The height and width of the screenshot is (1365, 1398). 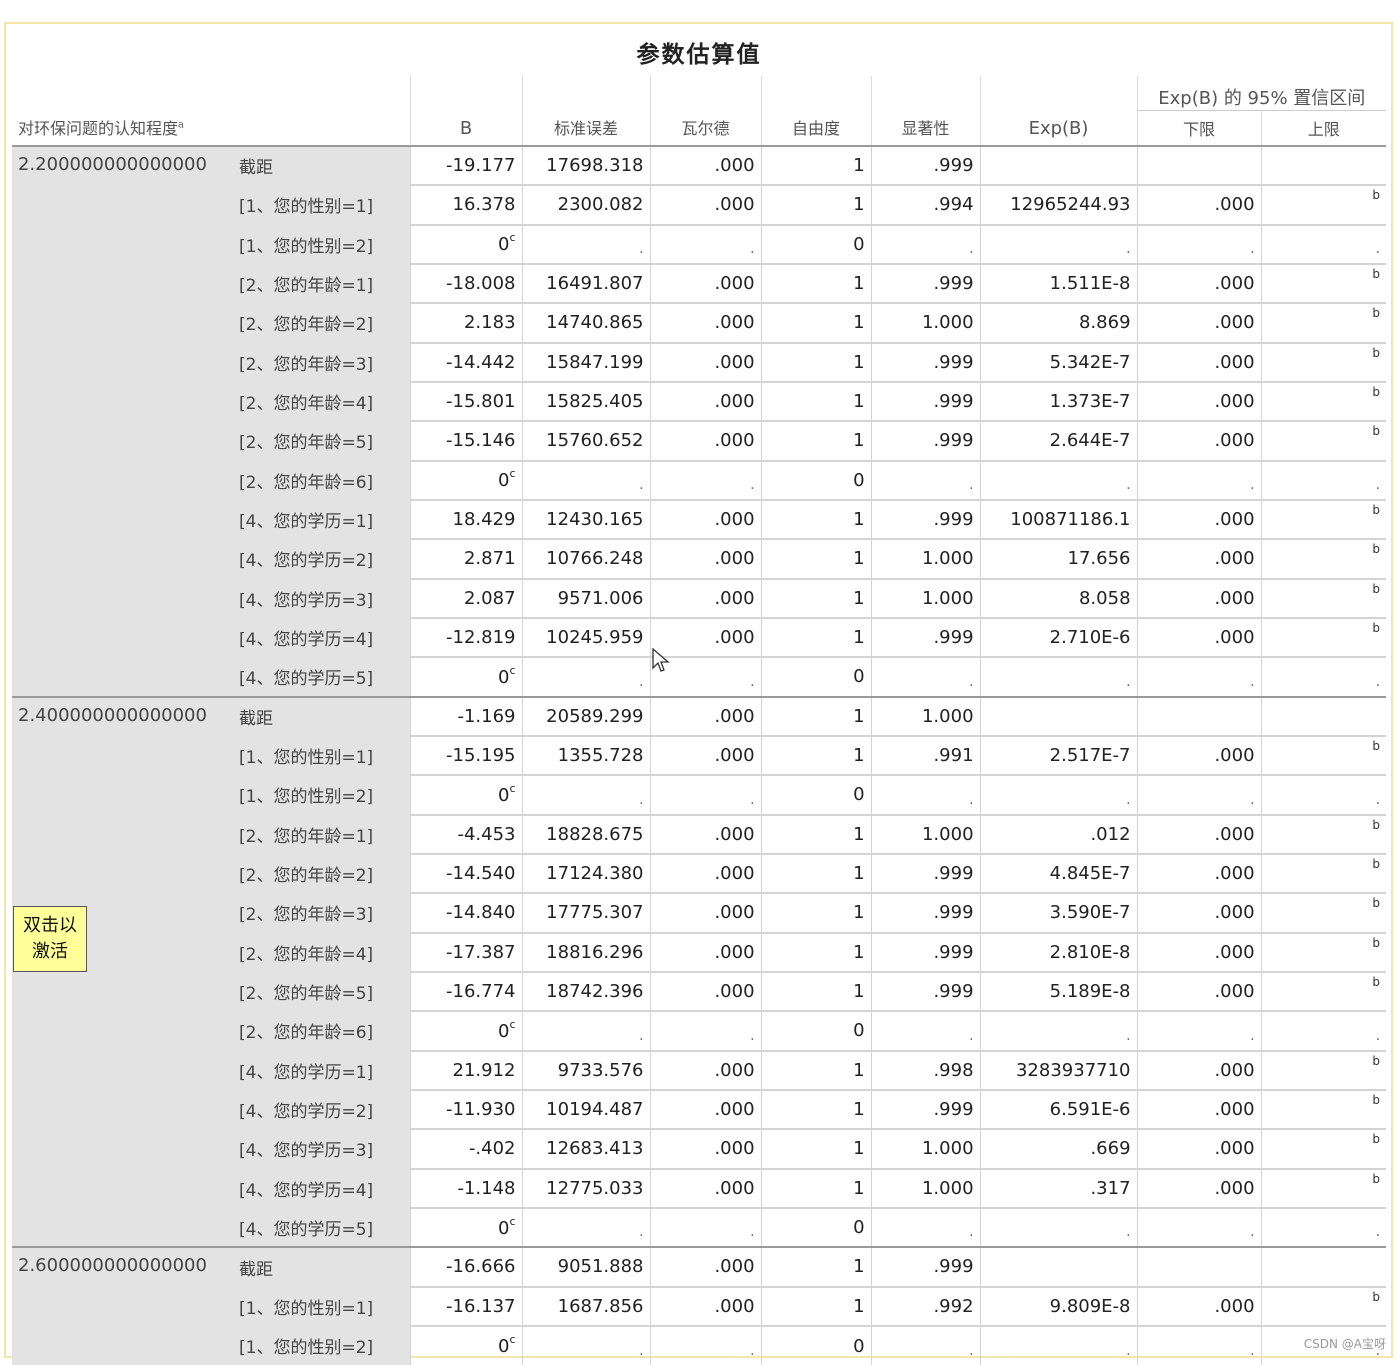 I want to click on expb-cell: 2.710E-6, so click(x=1058, y=637).